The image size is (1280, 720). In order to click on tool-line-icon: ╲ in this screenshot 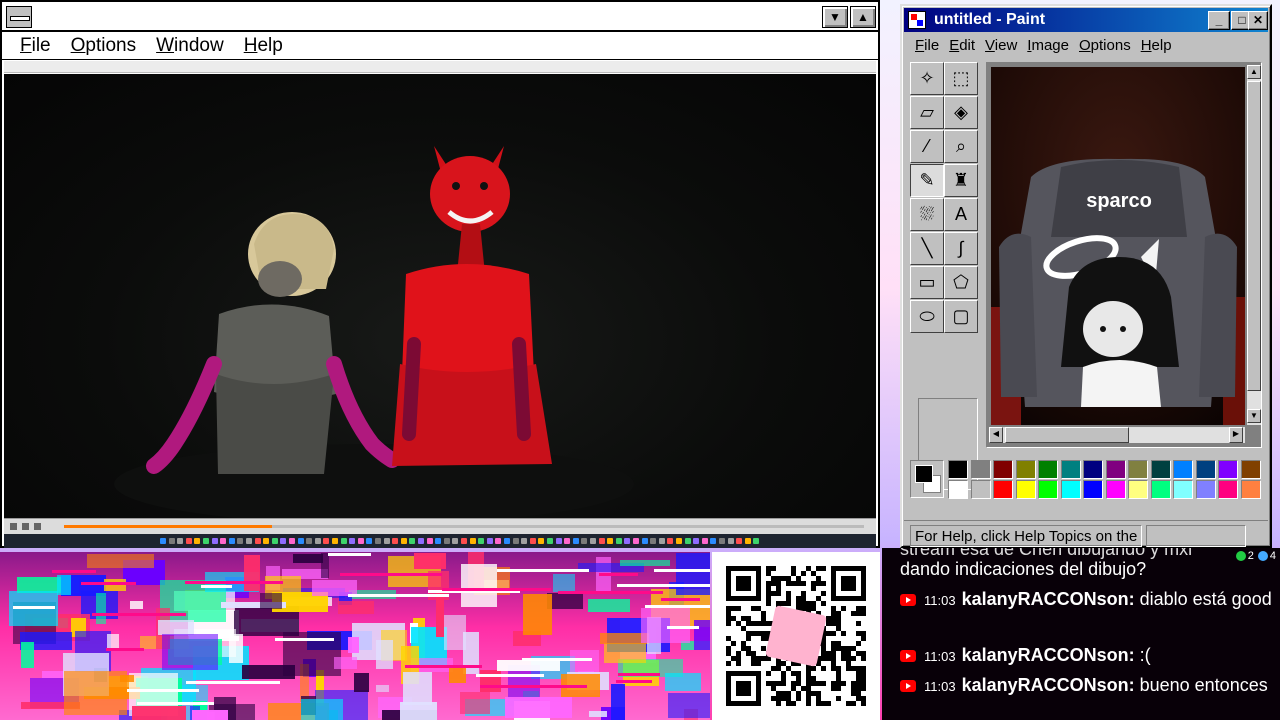, I will do `click(927, 248)`.